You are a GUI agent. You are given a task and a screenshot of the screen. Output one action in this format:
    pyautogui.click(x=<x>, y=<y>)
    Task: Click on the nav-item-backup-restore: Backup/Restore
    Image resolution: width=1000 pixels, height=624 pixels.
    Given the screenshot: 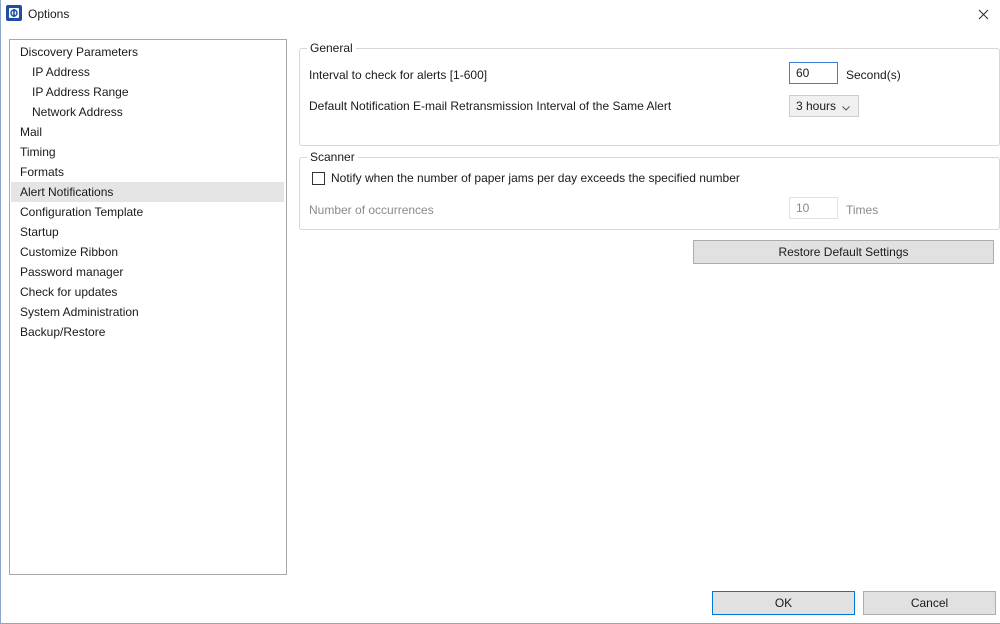 What is the action you would take?
    pyautogui.click(x=147, y=332)
    